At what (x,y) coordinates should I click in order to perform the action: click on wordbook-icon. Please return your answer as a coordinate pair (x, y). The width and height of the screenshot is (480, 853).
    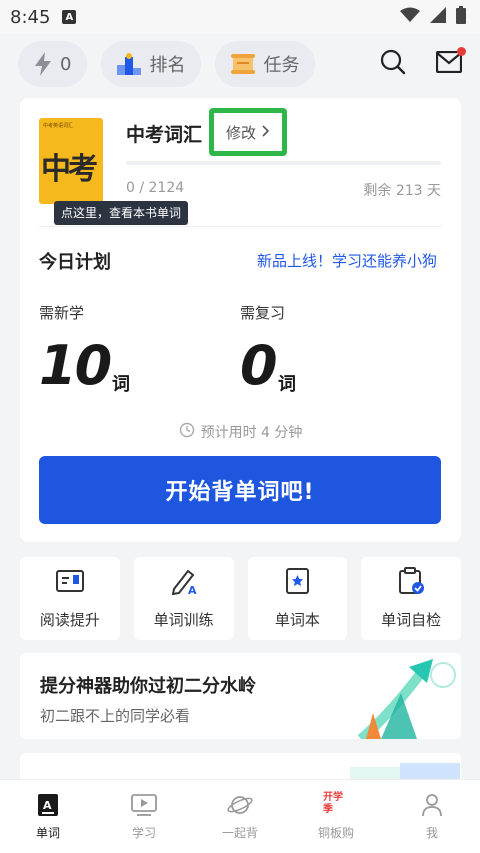
    Looking at the image, I should click on (297, 583).